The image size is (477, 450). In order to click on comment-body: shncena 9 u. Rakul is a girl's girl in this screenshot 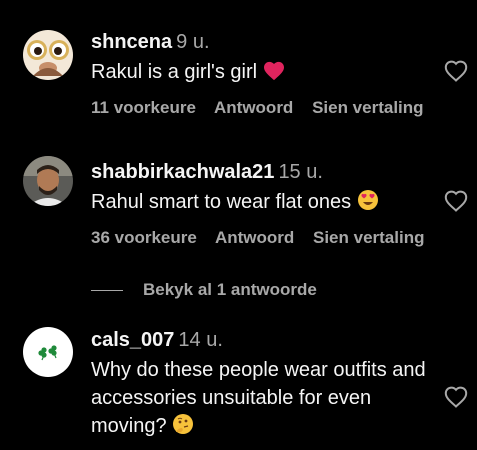, I will do `click(264, 59)`.